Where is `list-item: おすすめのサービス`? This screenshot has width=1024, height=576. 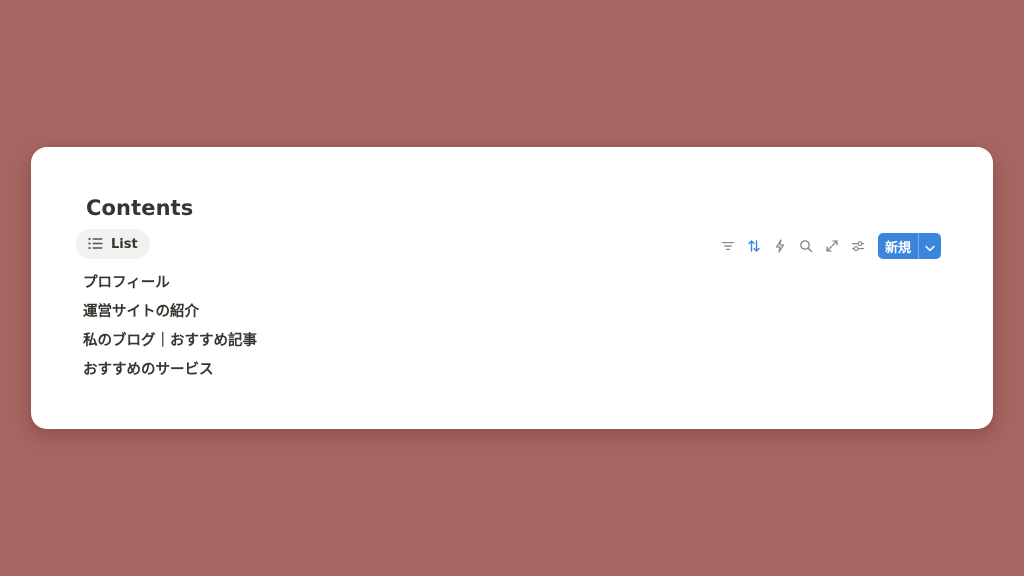 list-item: おすすめのサービス is located at coordinates (170, 370).